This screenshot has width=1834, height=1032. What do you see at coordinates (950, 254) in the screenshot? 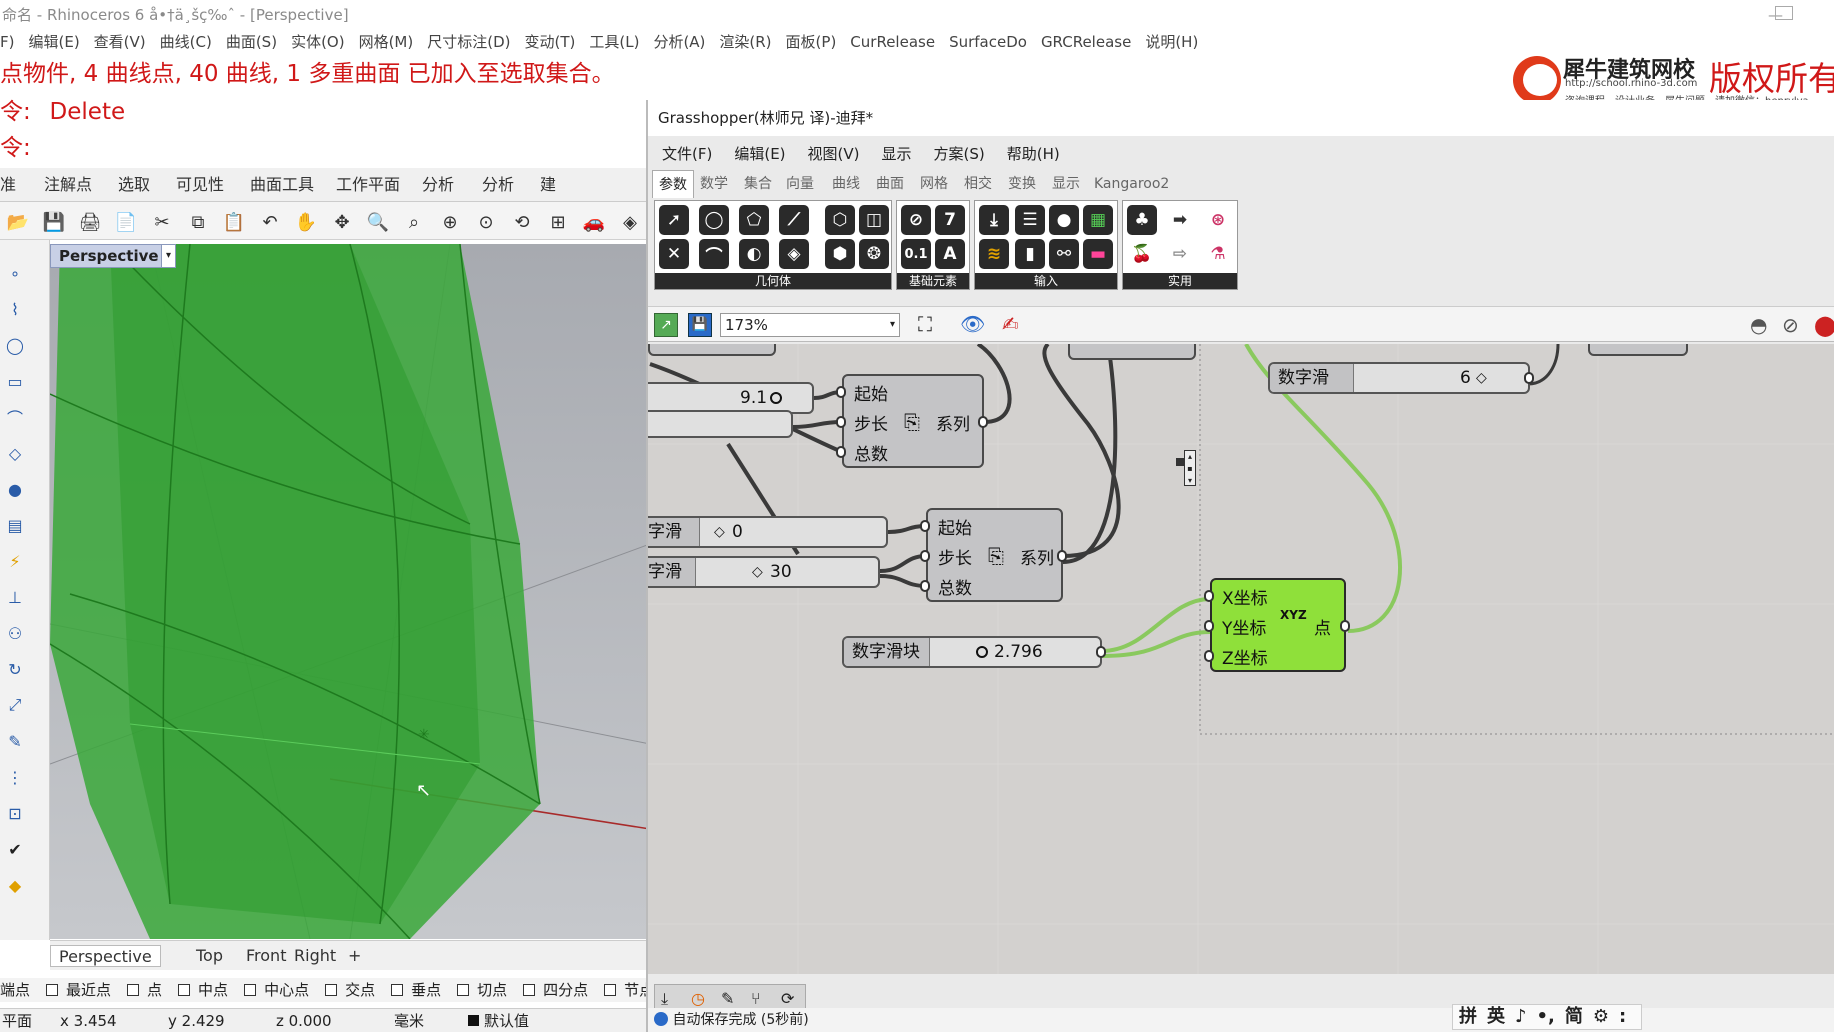
I see `text-param-icon: A` at bounding box center [950, 254].